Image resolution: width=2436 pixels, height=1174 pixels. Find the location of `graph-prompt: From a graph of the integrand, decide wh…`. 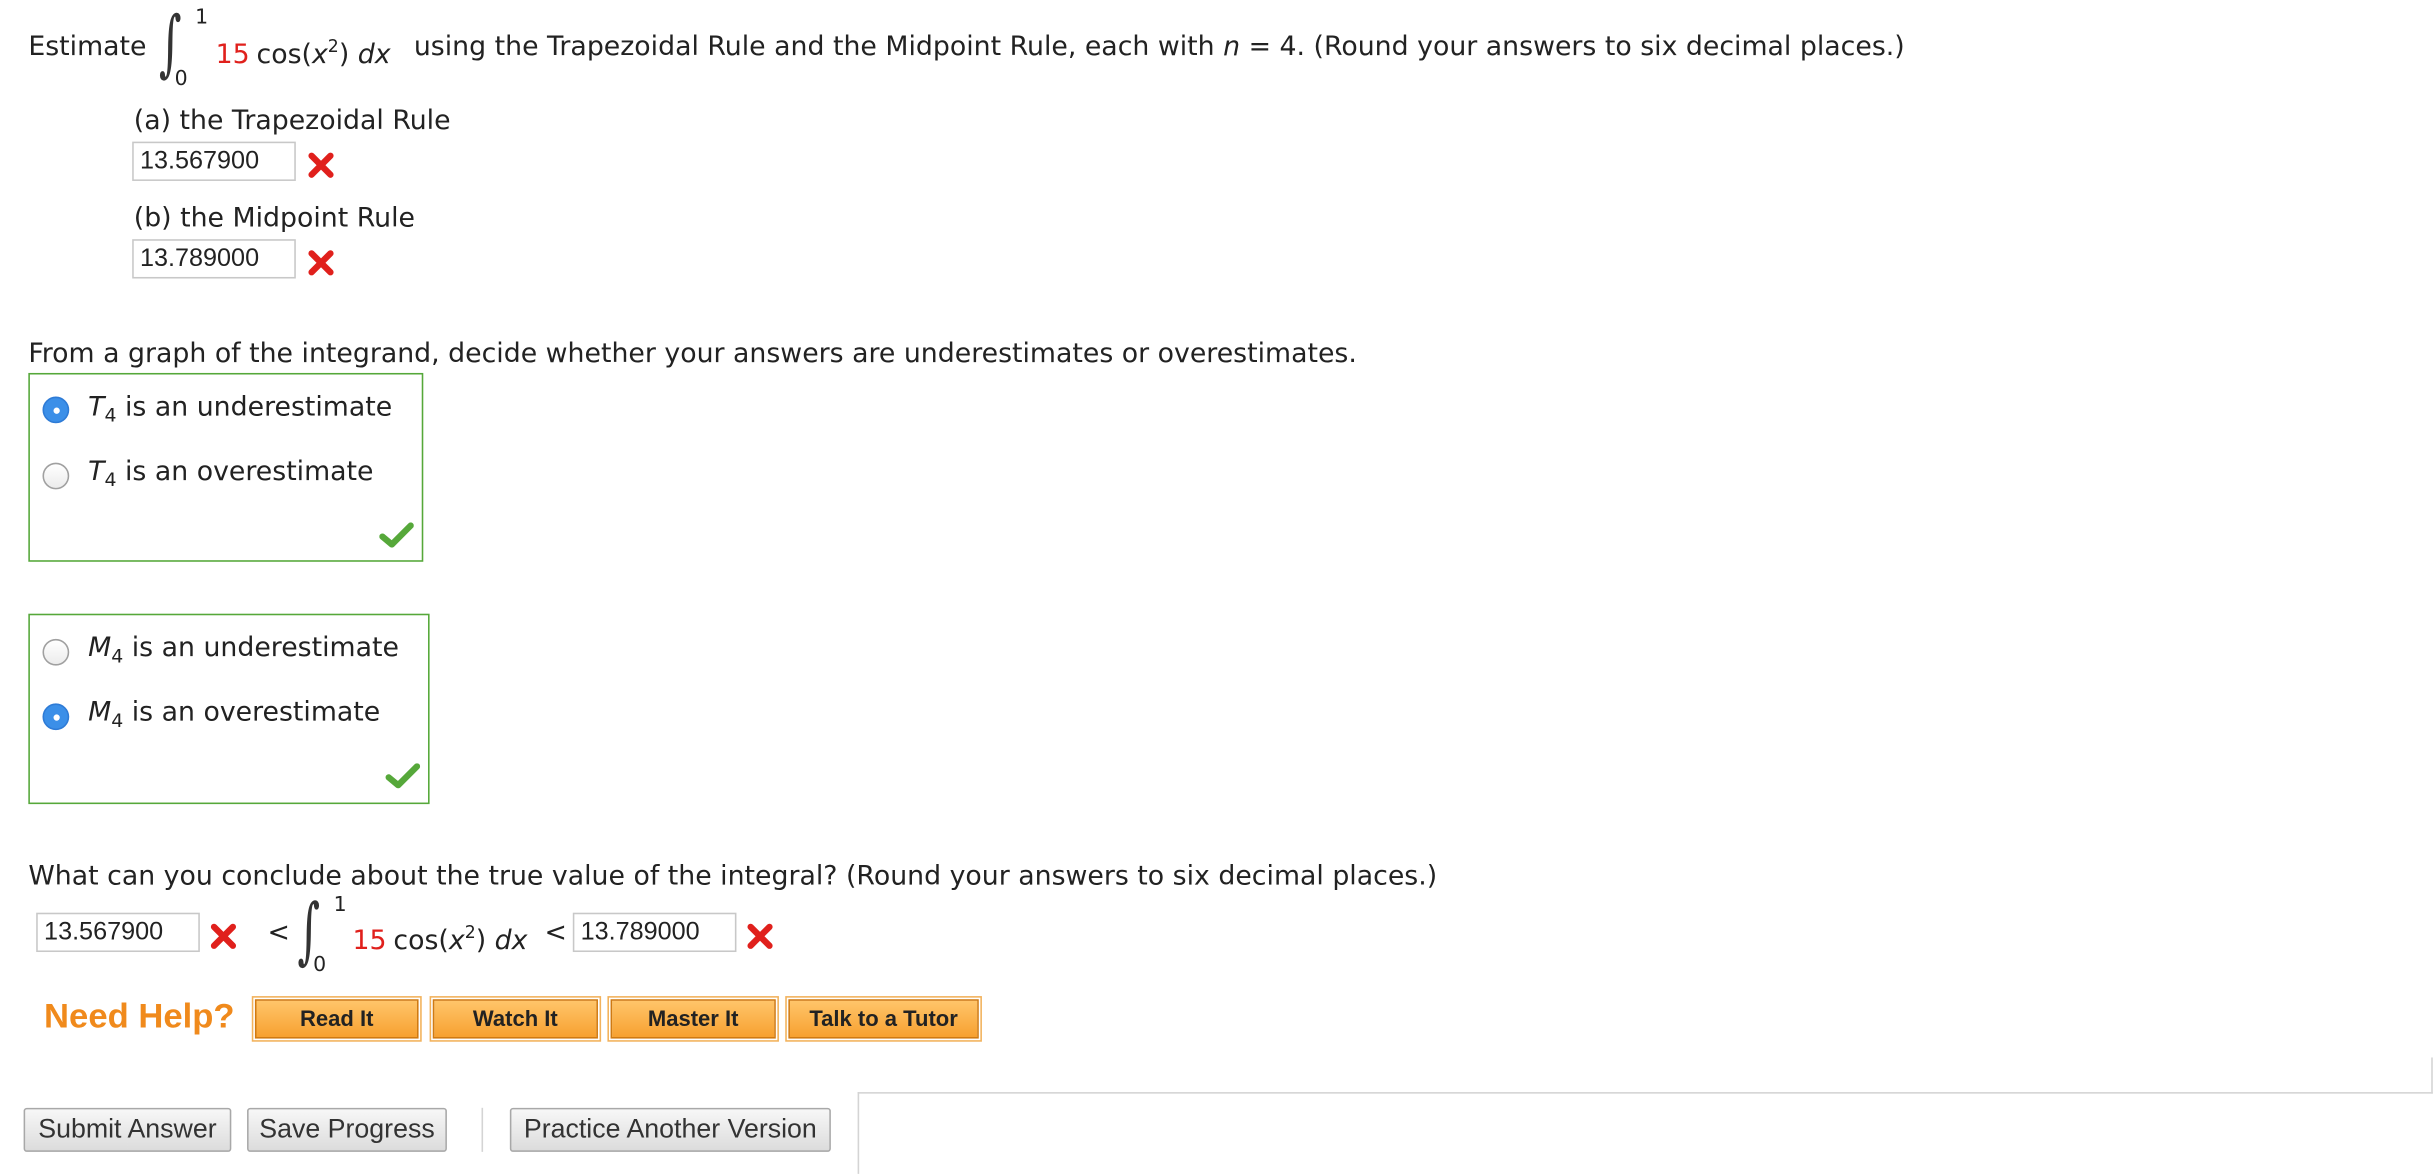

graph-prompt: From a graph of the integrand, decide wh… is located at coordinates (692, 354).